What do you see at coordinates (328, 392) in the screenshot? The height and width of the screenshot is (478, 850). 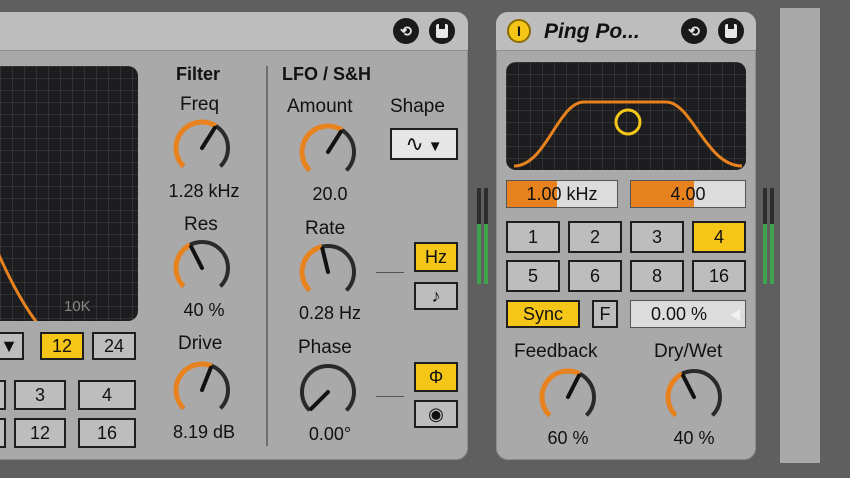 I see `phase-knob` at bounding box center [328, 392].